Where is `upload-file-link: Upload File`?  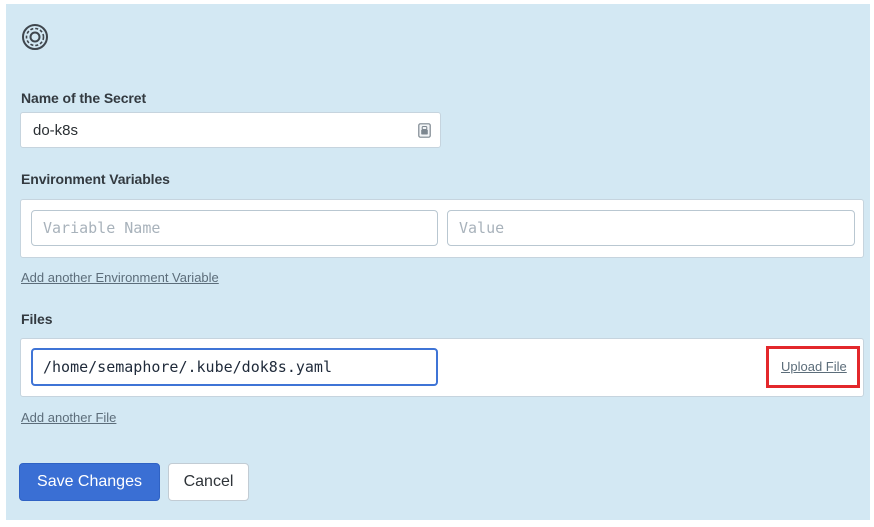
upload-file-link: Upload File is located at coordinates (814, 366).